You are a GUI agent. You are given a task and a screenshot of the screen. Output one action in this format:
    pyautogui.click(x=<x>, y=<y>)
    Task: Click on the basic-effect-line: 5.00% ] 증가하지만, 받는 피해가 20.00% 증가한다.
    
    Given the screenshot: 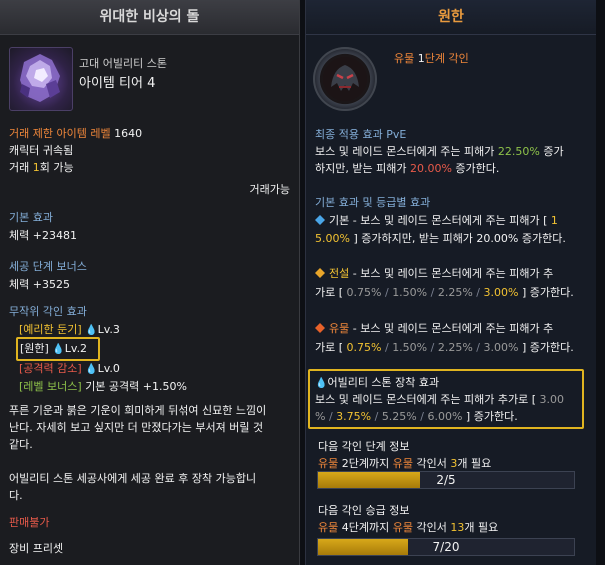 What is the action you would take?
    pyautogui.click(x=440, y=238)
    